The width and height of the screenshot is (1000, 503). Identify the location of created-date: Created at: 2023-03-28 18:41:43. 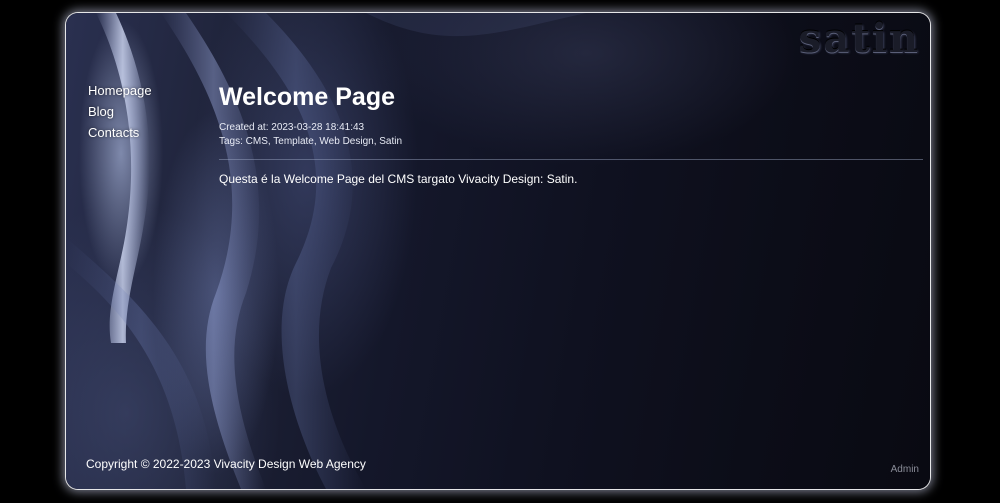
(292, 127).